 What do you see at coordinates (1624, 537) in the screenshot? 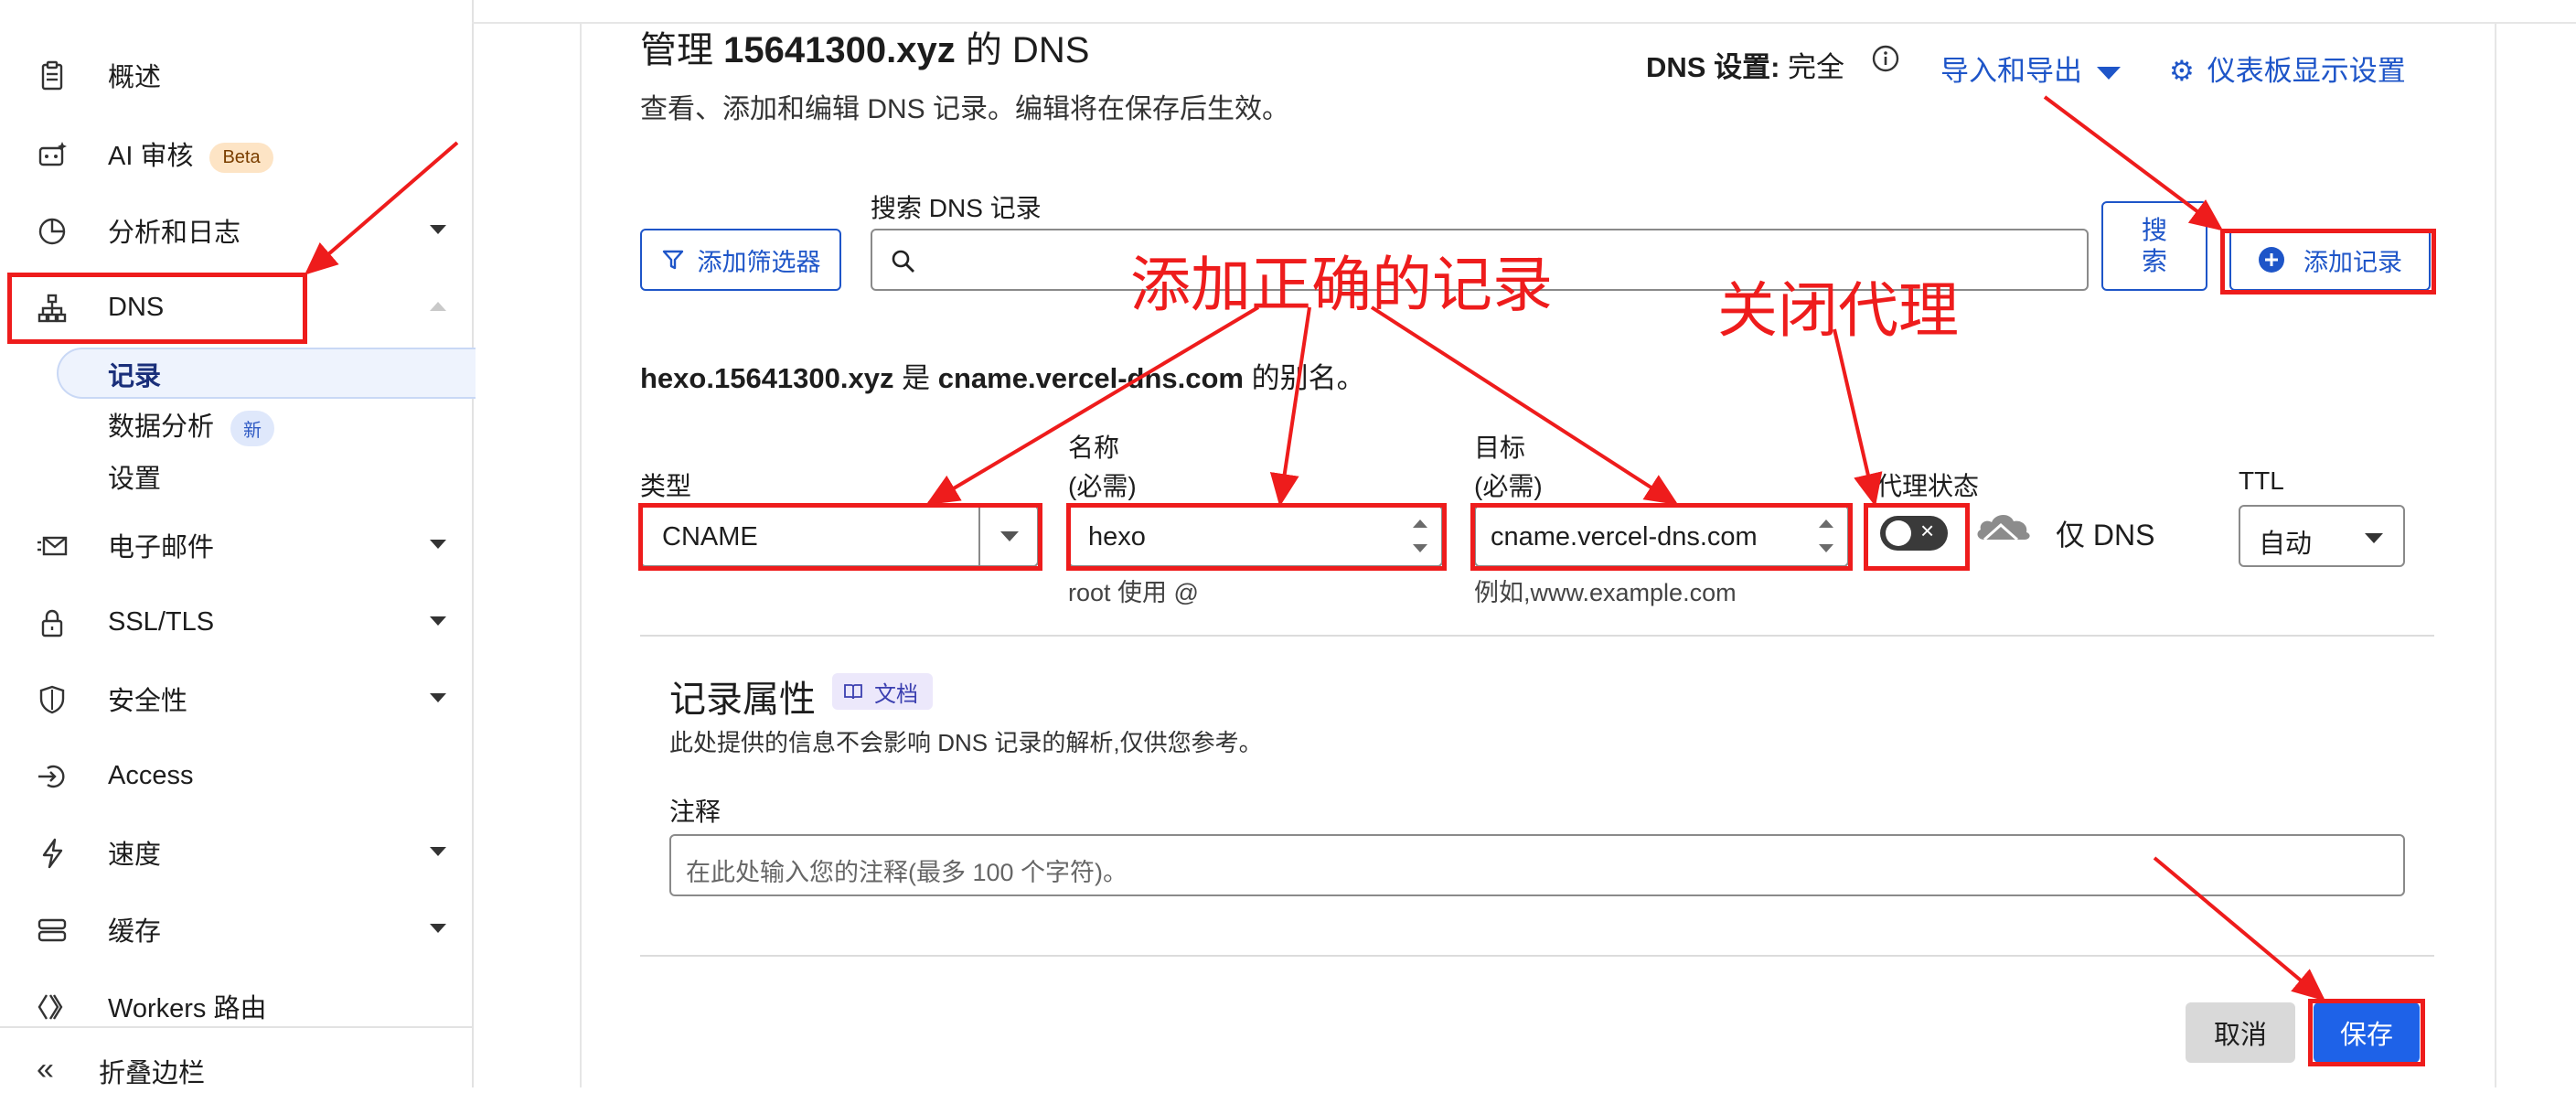
I see `target-value: cname.vercel-dns.com` at bounding box center [1624, 537].